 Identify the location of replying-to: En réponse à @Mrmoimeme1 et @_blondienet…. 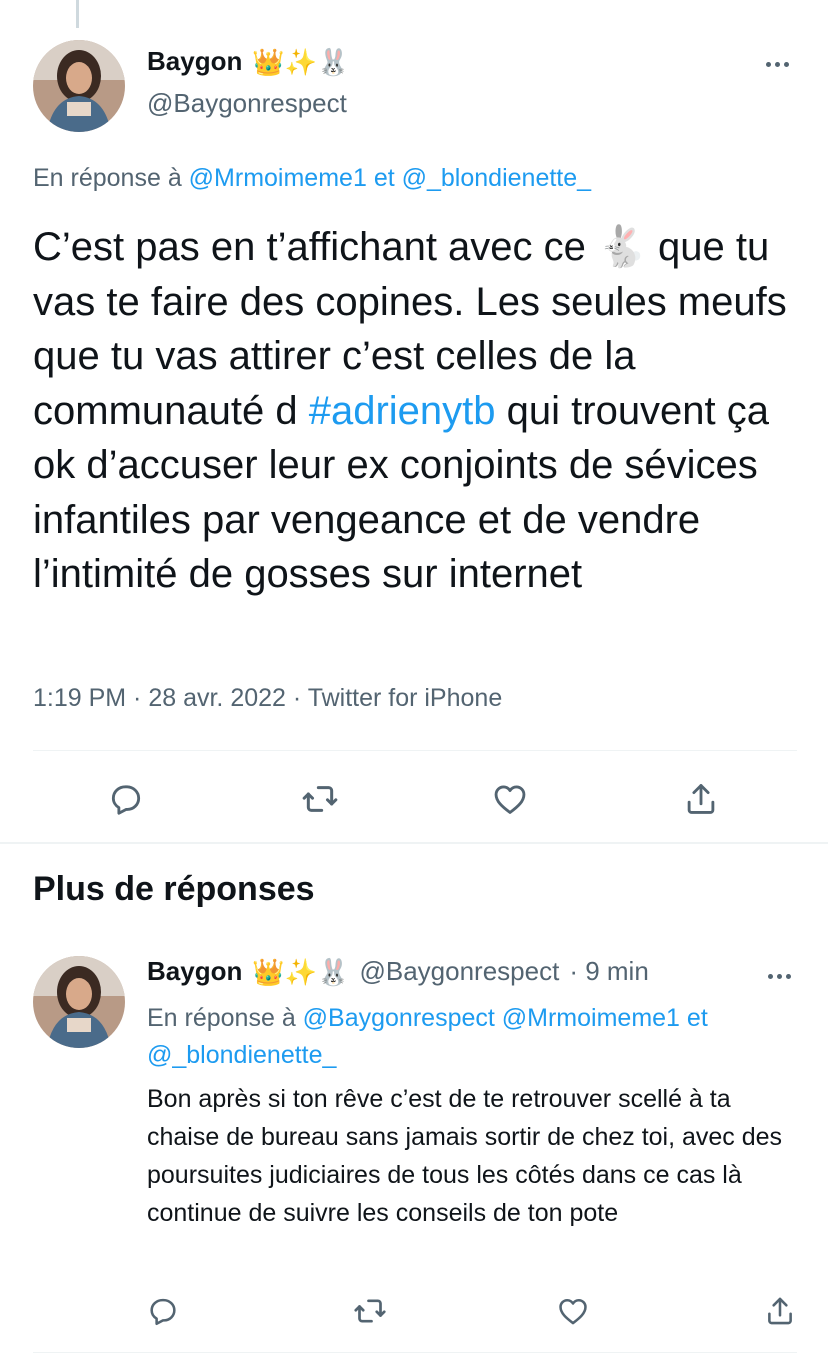
(312, 178).